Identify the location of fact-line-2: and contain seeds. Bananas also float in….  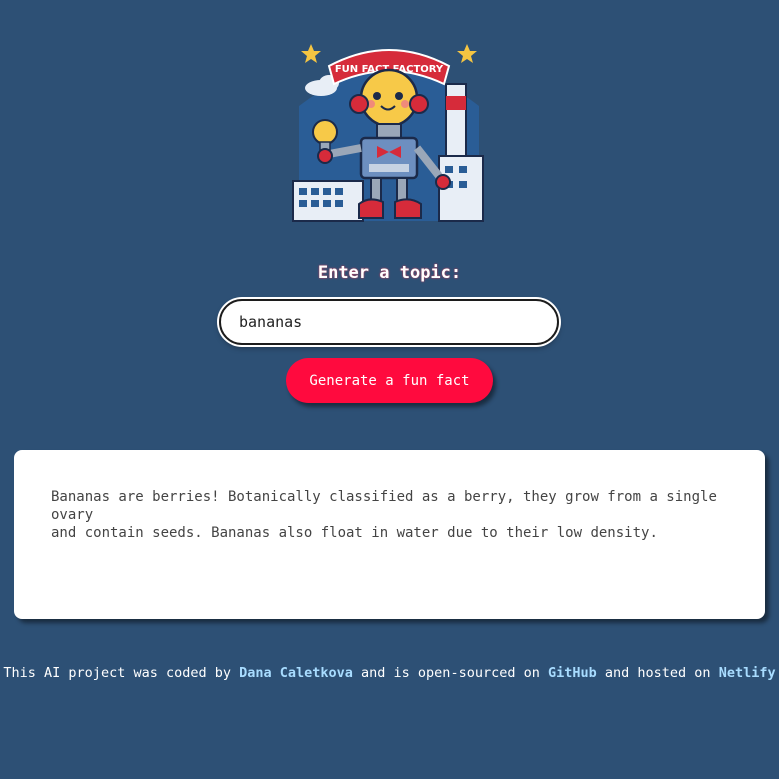
(354, 533).